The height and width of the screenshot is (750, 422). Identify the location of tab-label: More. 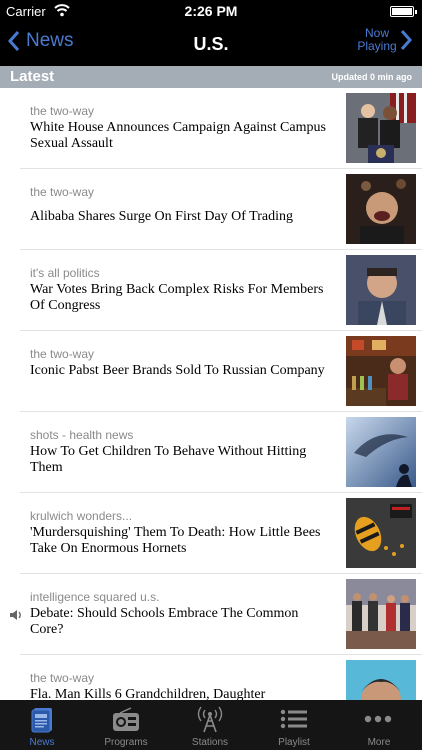
(379, 742).